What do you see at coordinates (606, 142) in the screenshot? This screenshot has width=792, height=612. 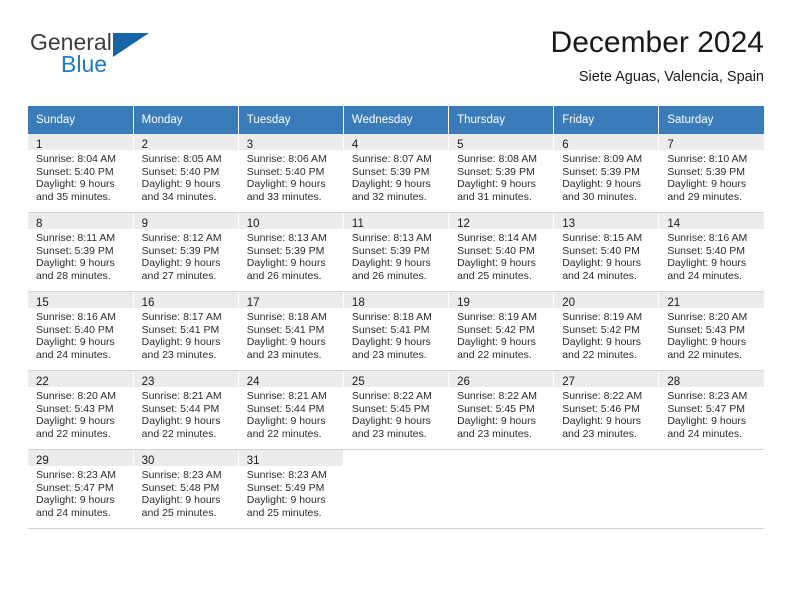 I see `day-number-band: 6` at bounding box center [606, 142].